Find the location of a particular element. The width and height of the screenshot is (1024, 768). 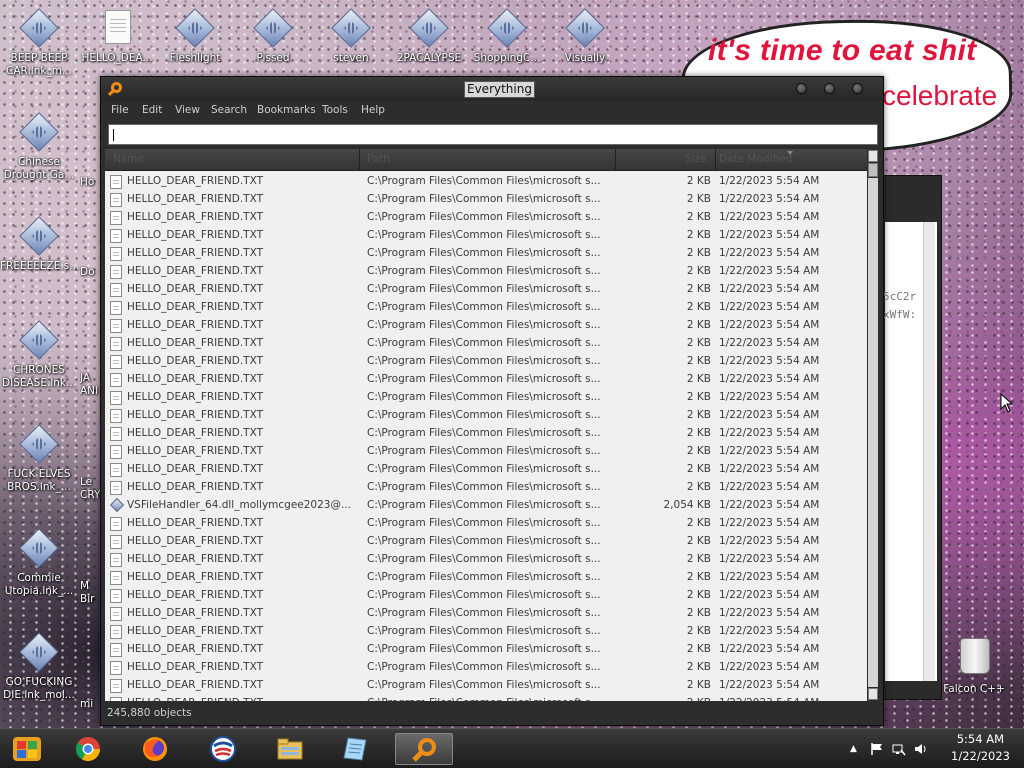

results-scrollbar is located at coordinates (873, 425).